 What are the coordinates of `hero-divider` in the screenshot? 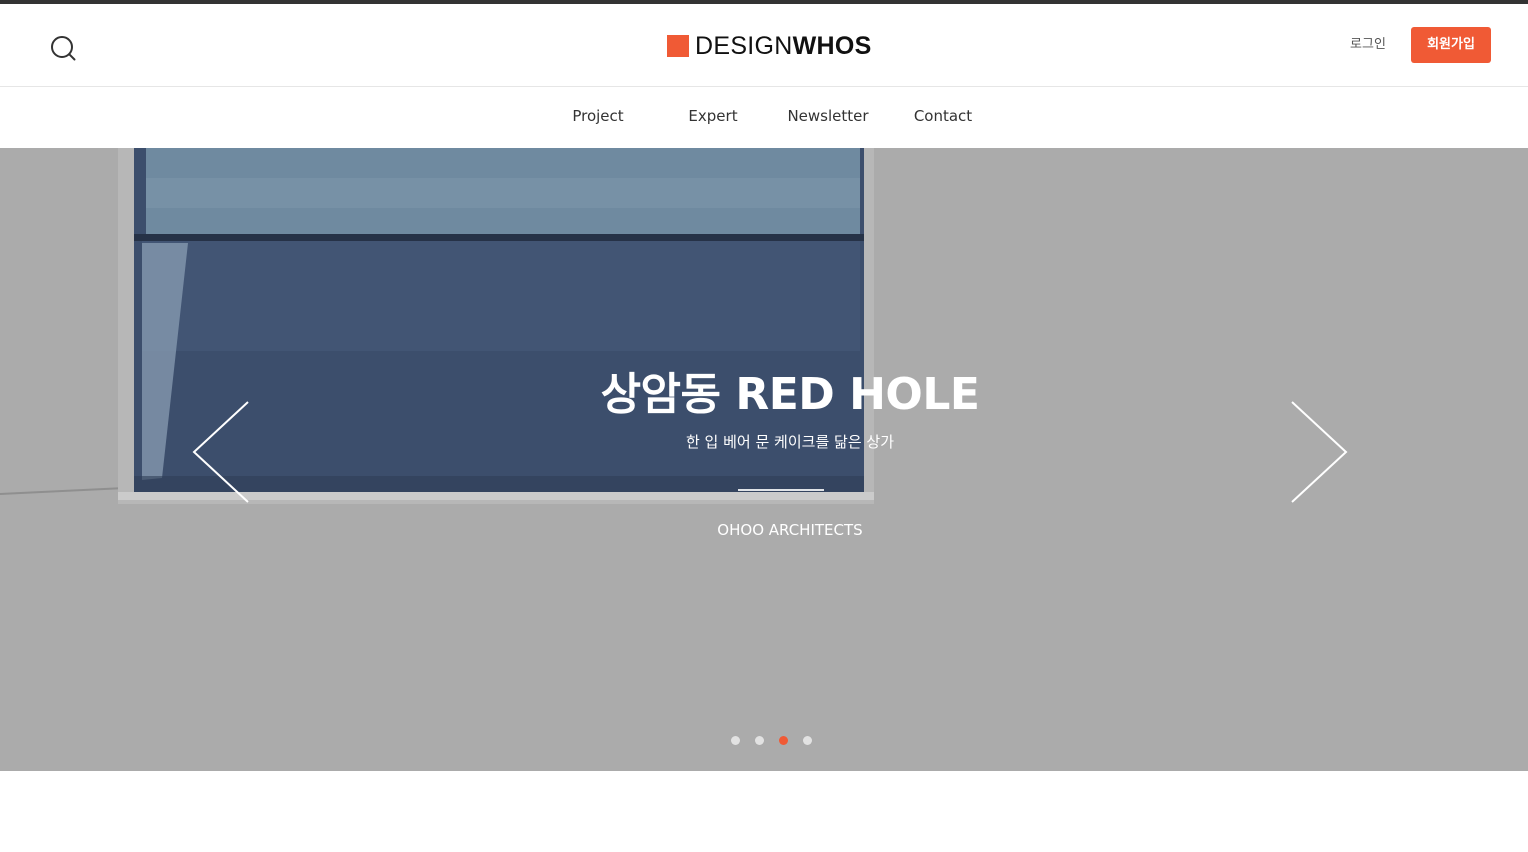 It's located at (781, 490).